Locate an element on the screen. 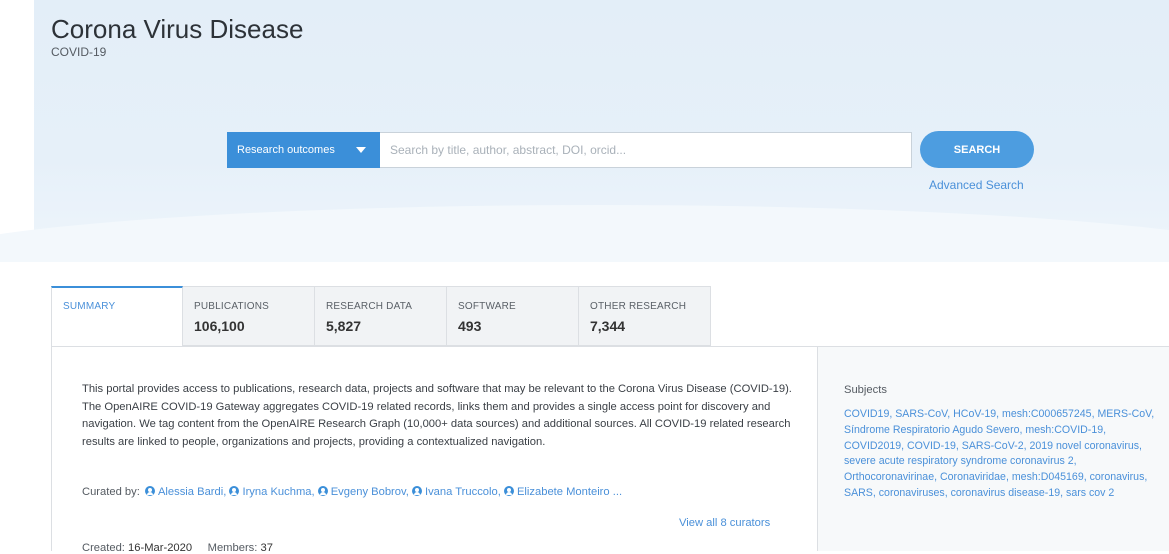  subject-link: COVID2019, is located at coordinates (874, 446).